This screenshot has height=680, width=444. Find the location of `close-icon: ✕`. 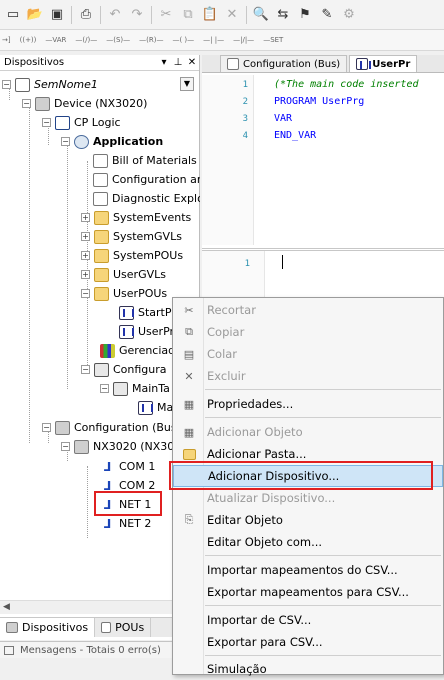

close-icon: ✕ is located at coordinates (192, 62).